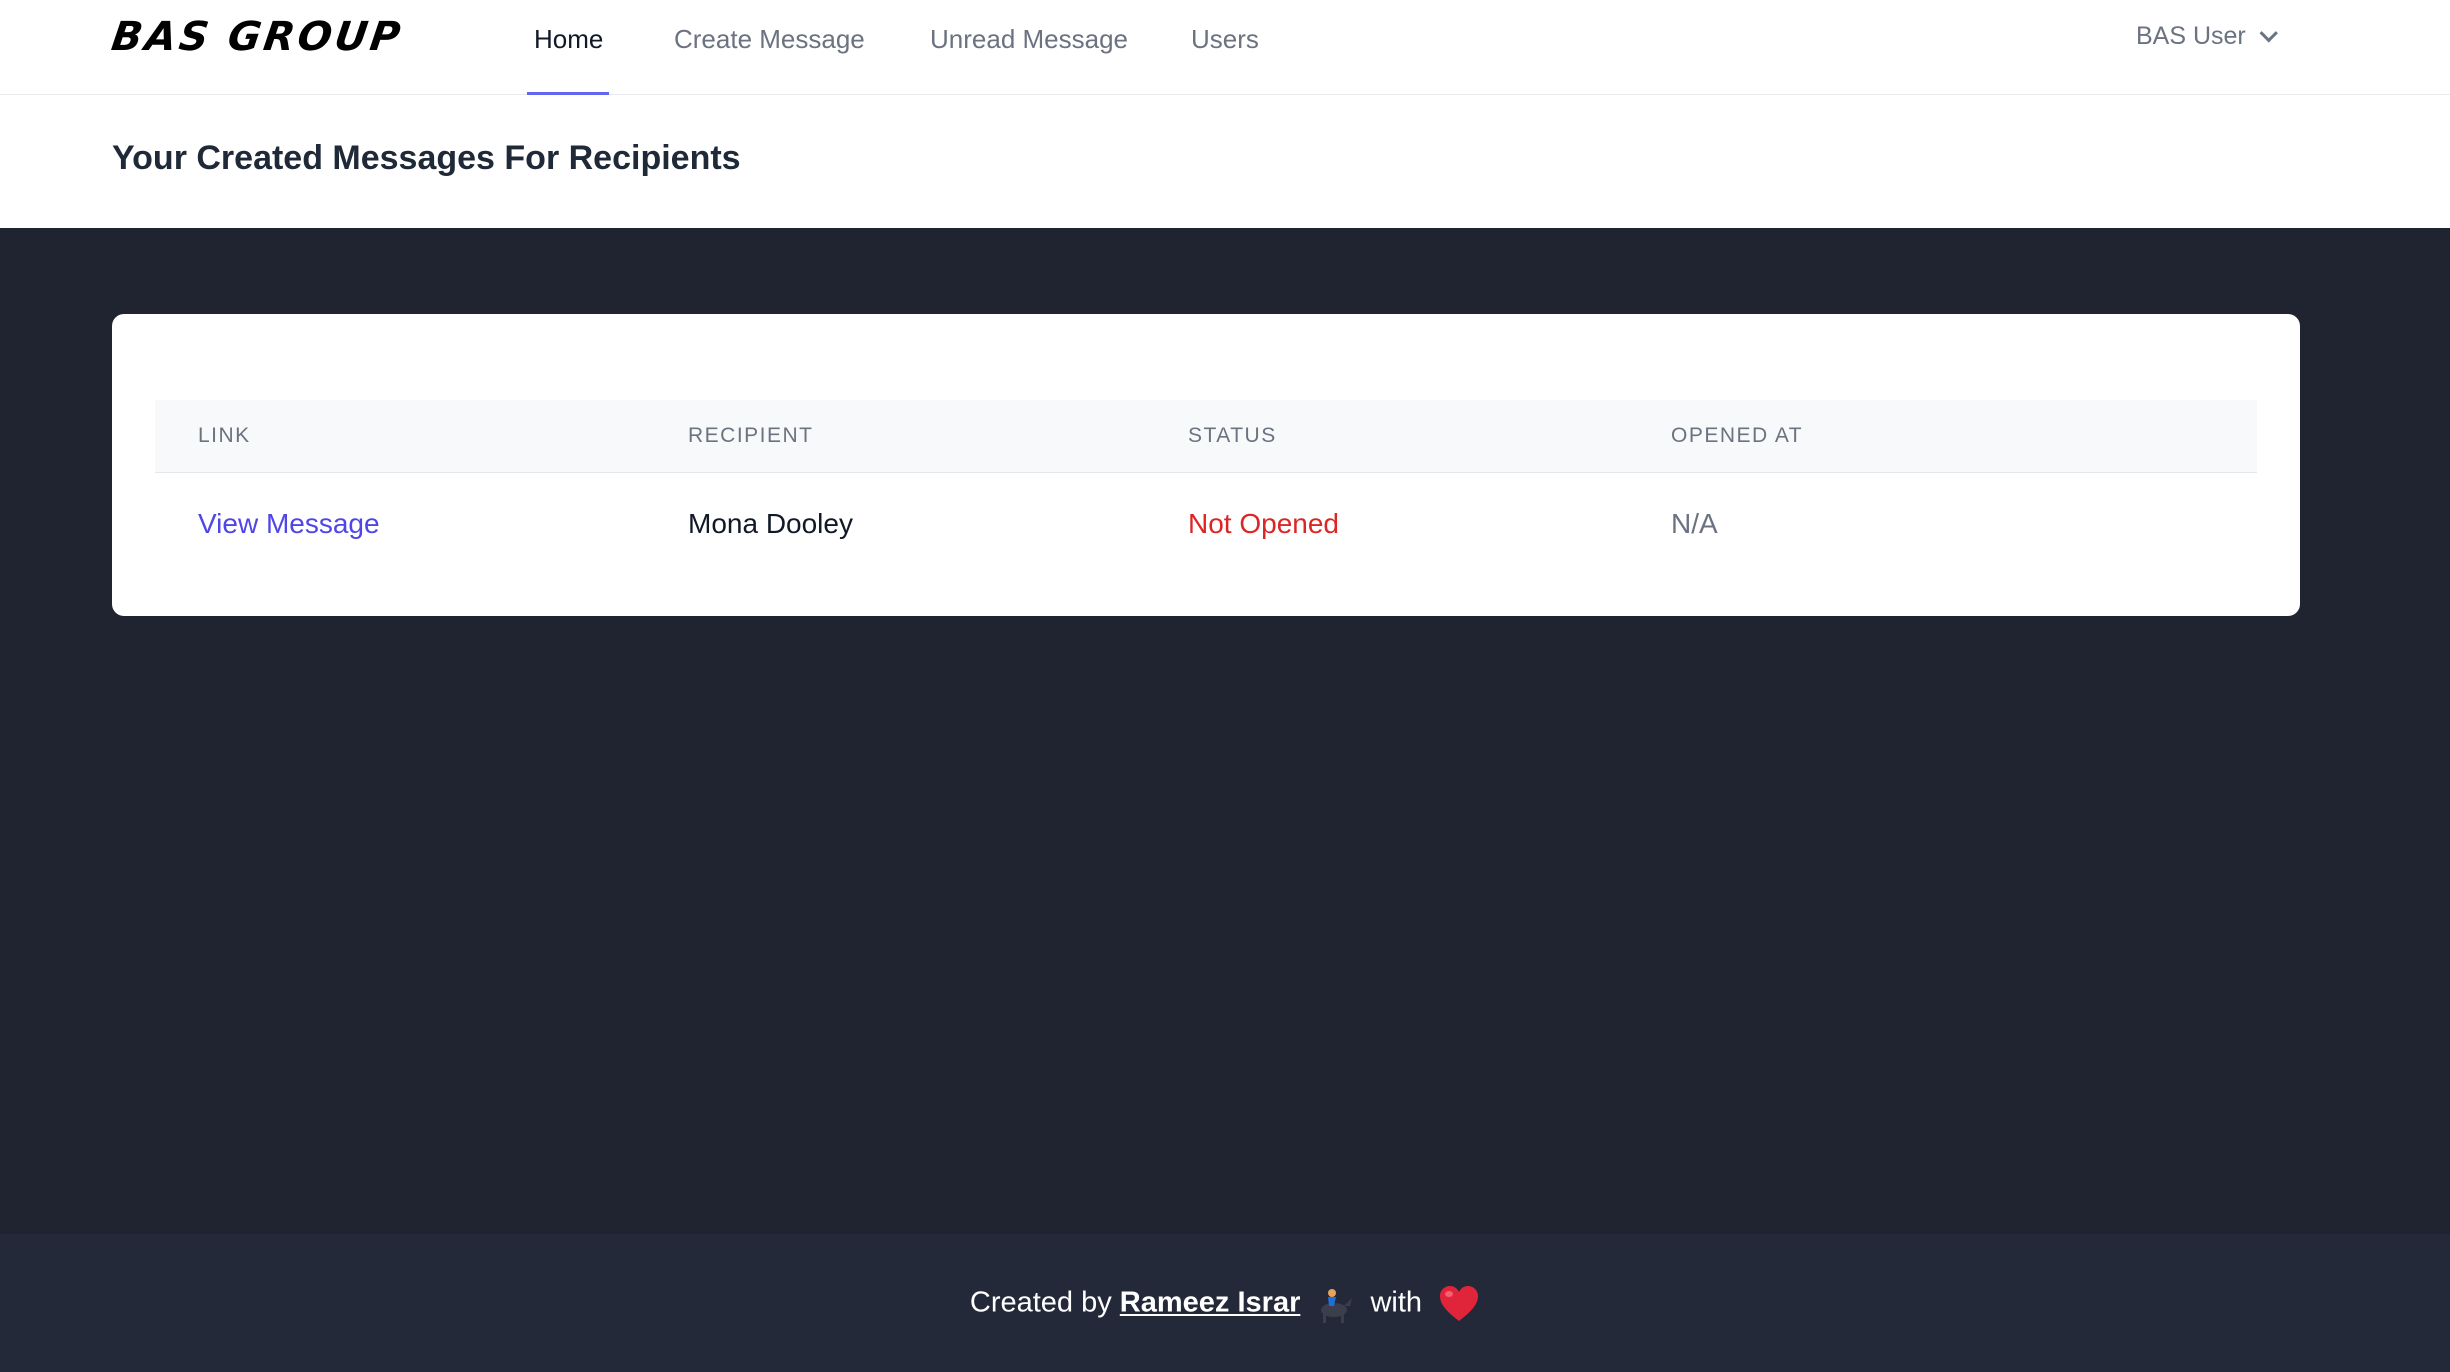 This screenshot has width=2450, height=1372. Describe the element at coordinates (938, 436) in the screenshot. I see `column-header-recipient: RECIPIENT` at that location.